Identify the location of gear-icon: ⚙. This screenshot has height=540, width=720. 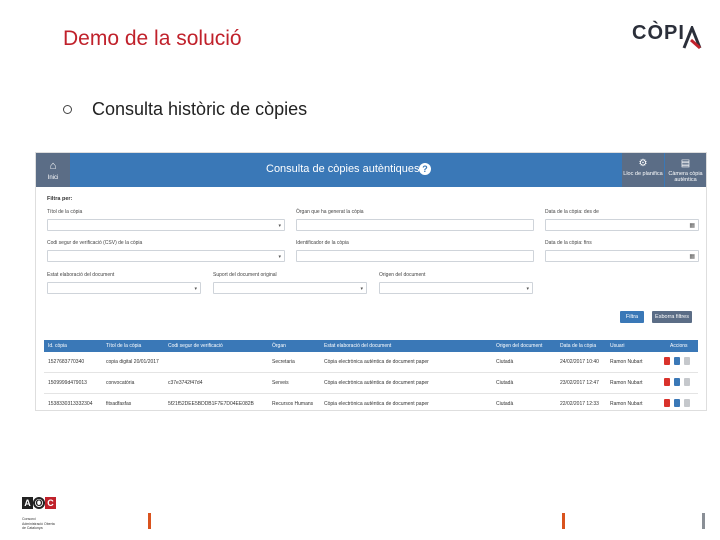
(643, 163).